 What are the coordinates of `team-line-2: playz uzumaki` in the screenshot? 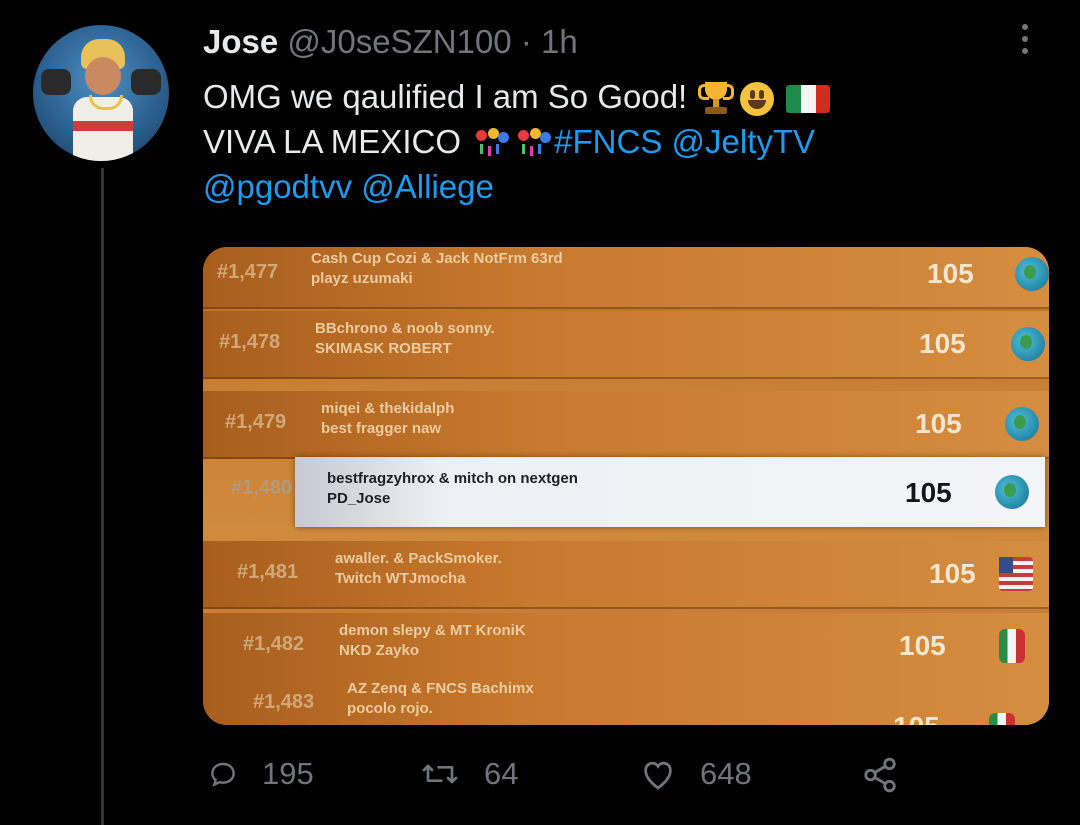 It's located at (362, 278).